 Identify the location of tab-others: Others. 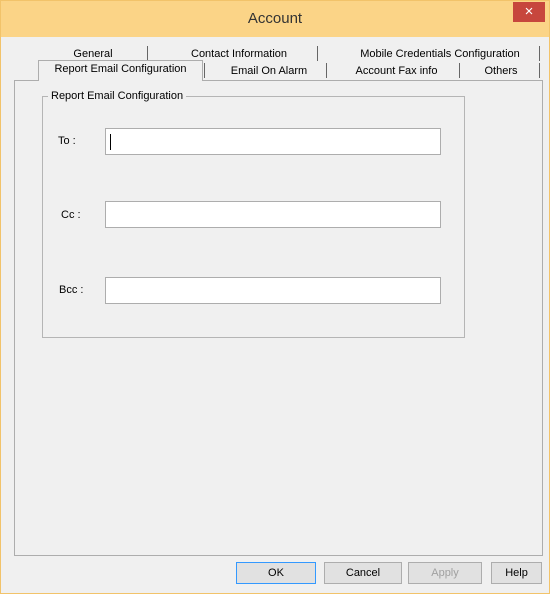
(501, 71).